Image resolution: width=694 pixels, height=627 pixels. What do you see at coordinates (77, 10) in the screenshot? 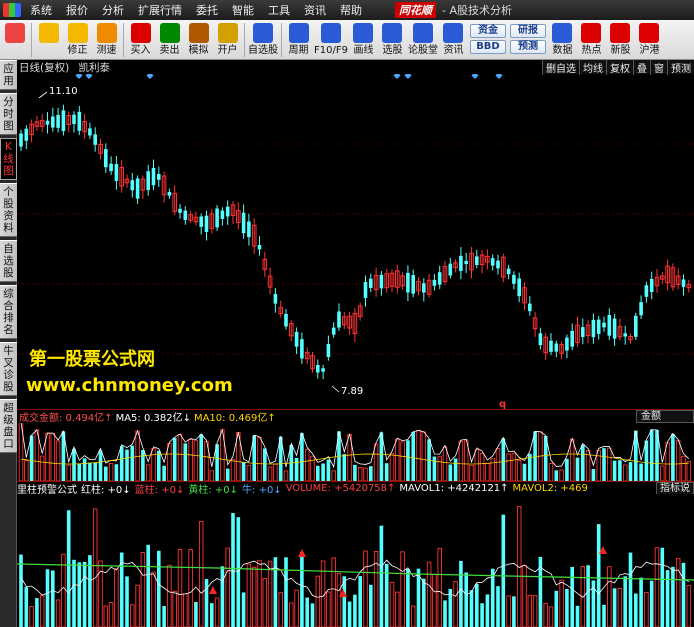
I see `menu-quote: 报价` at bounding box center [77, 10].